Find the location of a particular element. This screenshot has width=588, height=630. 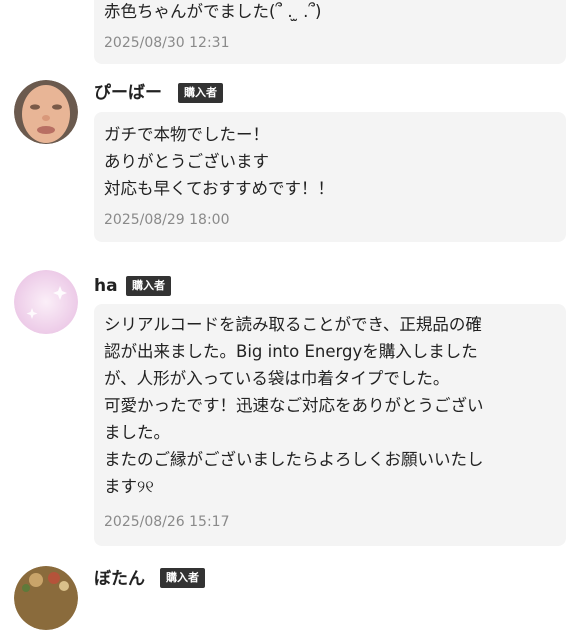

review-bubble: 赤色ちゃんがでました(՞ . ̫ .՞) 2025/08/30 12:31 is located at coordinates (330, 32).